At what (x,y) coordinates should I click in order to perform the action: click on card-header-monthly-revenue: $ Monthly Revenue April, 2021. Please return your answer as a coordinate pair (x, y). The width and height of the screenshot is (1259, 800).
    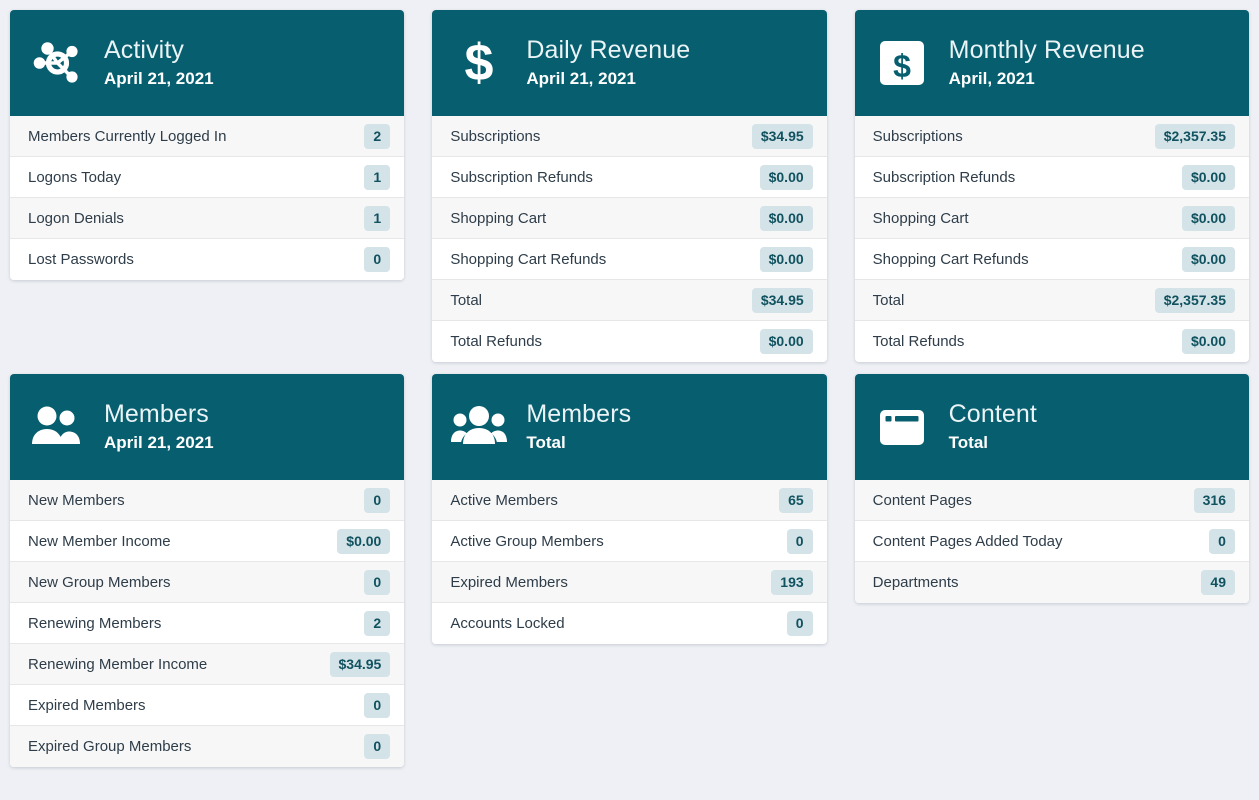
    Looking at the image, I should click on (1051, 63).